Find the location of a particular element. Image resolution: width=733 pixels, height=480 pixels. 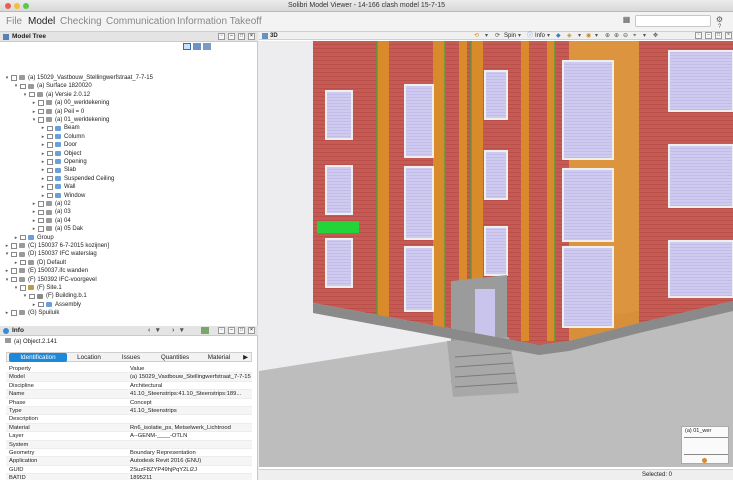

tree-item: ▸ Assembly is located at coordinates (129, 305).